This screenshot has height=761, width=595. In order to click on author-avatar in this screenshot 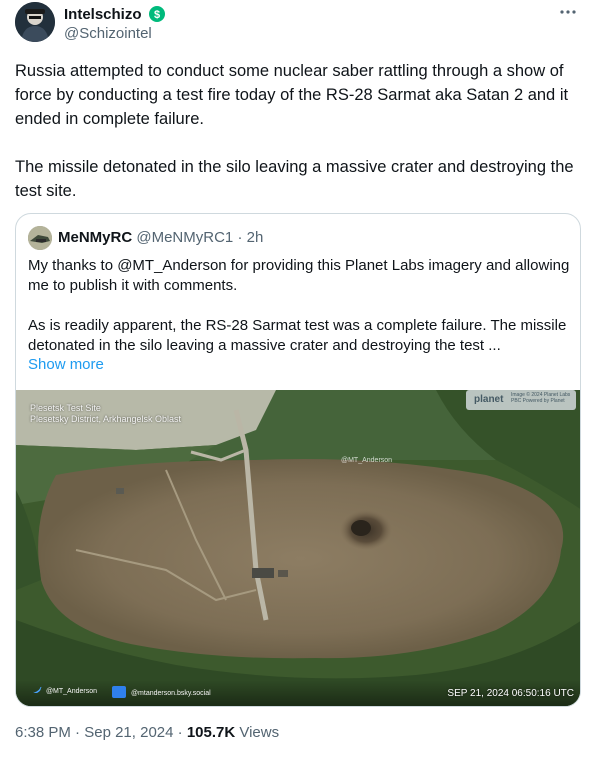, I will do `click(35, 22)`.